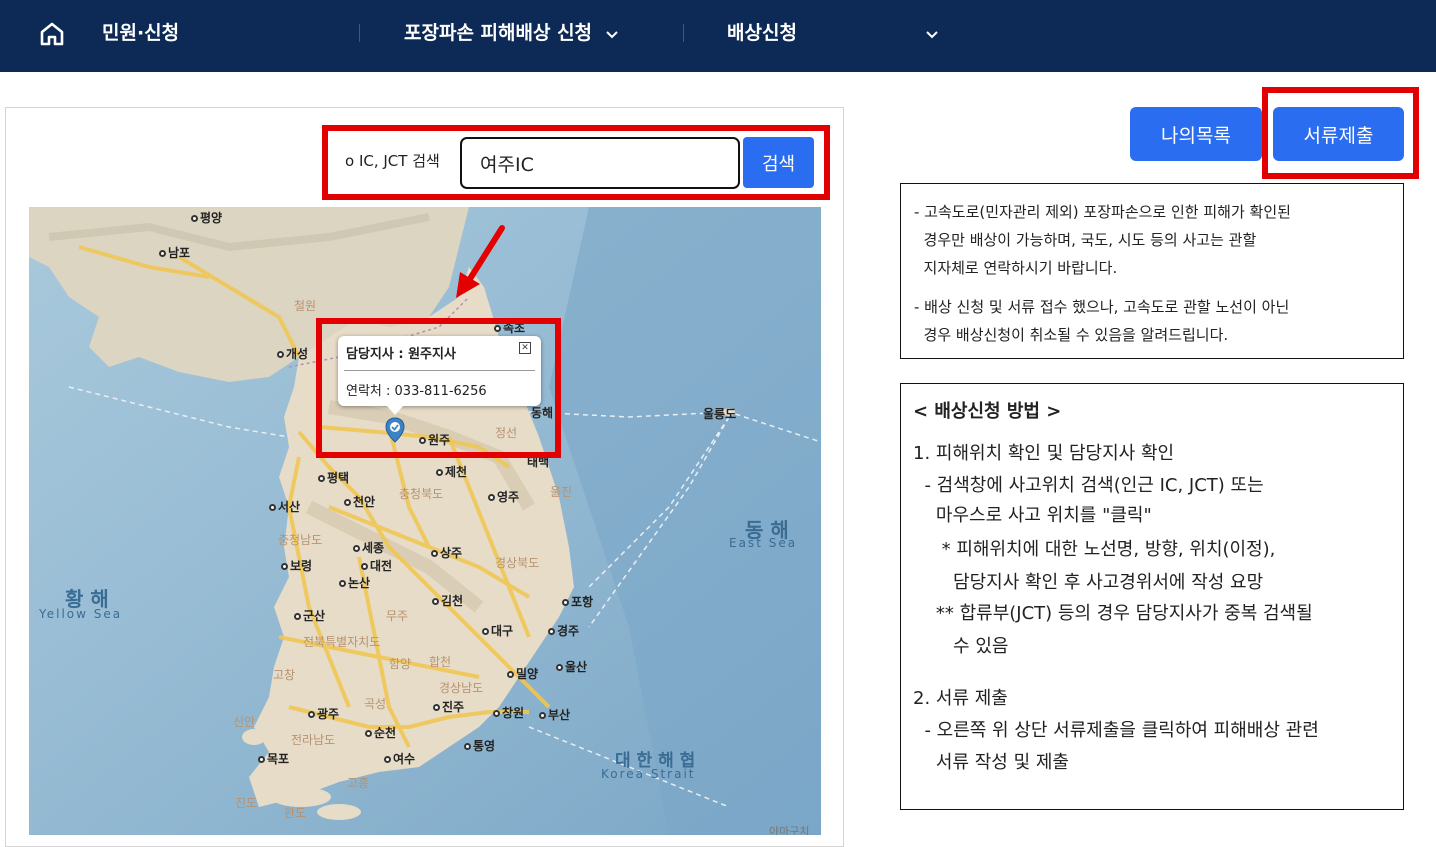 Image resolution: width=1436 pixels, height=847 pixels. What do you see at coordinates (456, 472) in the screenshot?
I see `map-label: 제천` at bounding box center [456, 472].